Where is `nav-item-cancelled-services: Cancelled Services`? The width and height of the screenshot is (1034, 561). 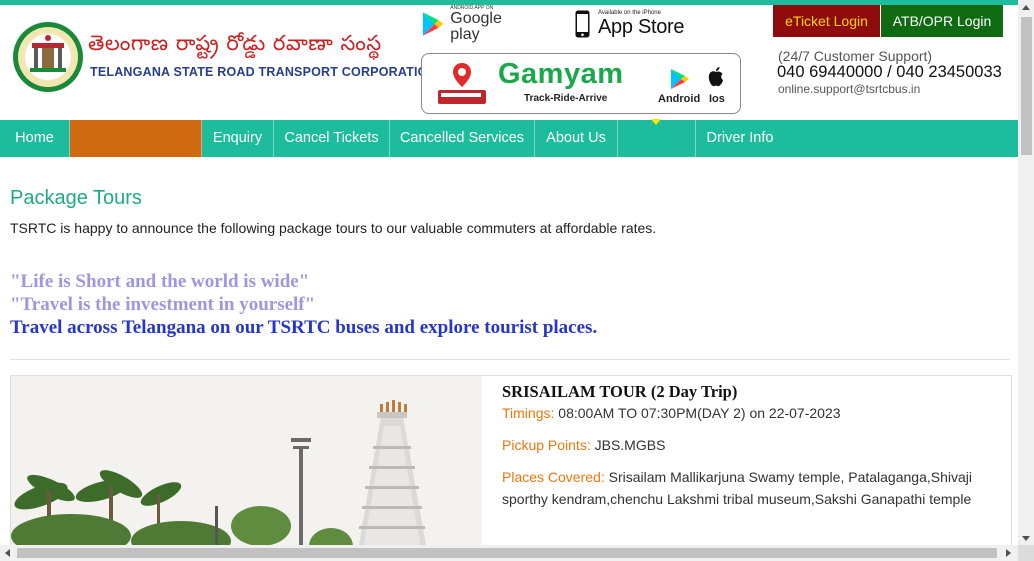
nav-item-cancelled-services: Cancelled Services is located at coordinates (462, 138).